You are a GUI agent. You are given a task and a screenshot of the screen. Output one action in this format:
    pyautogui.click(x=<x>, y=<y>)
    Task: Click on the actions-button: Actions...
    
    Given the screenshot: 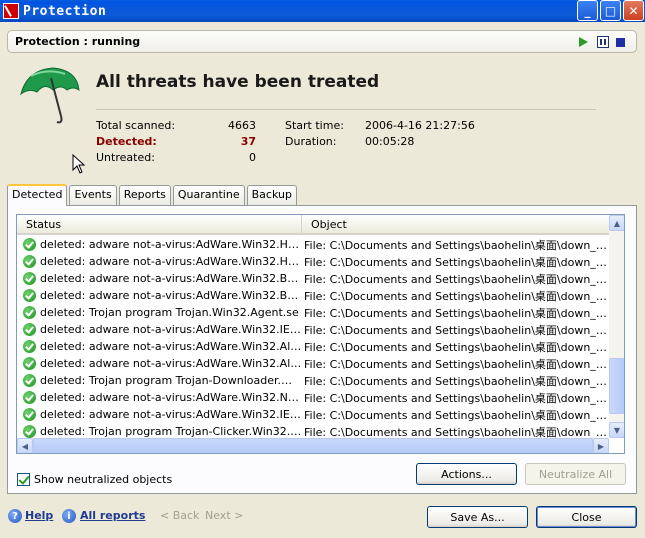 What is the action you would take?
    pyautogui.click(x=466, y=474)
    